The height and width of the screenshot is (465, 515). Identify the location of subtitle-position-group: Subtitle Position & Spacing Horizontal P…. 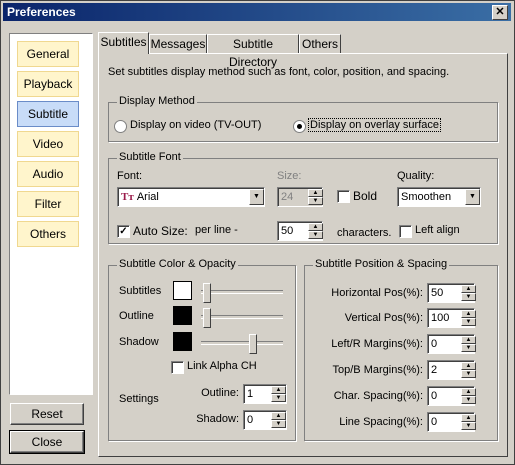
(401, 349).